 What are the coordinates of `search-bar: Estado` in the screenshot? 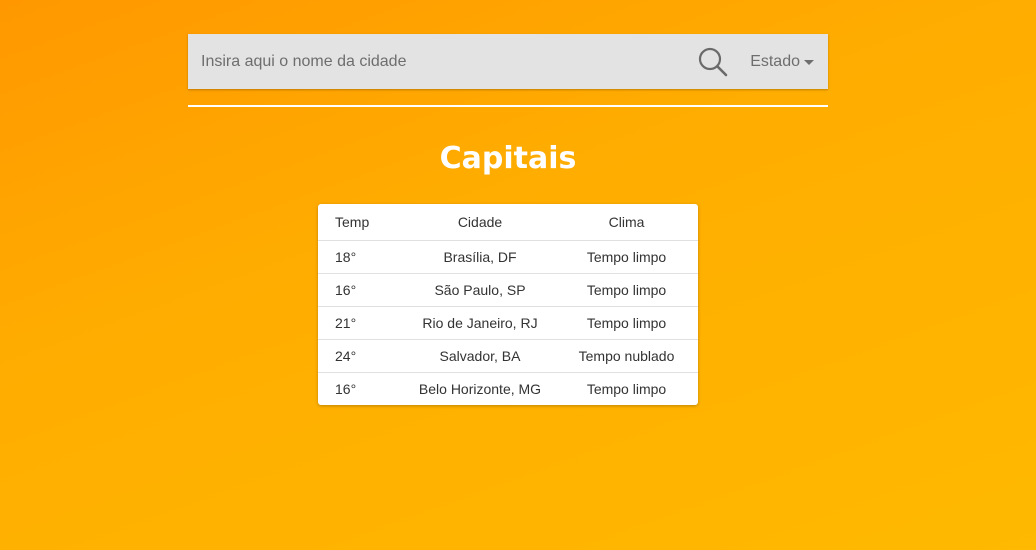 It's located at (508, 61).